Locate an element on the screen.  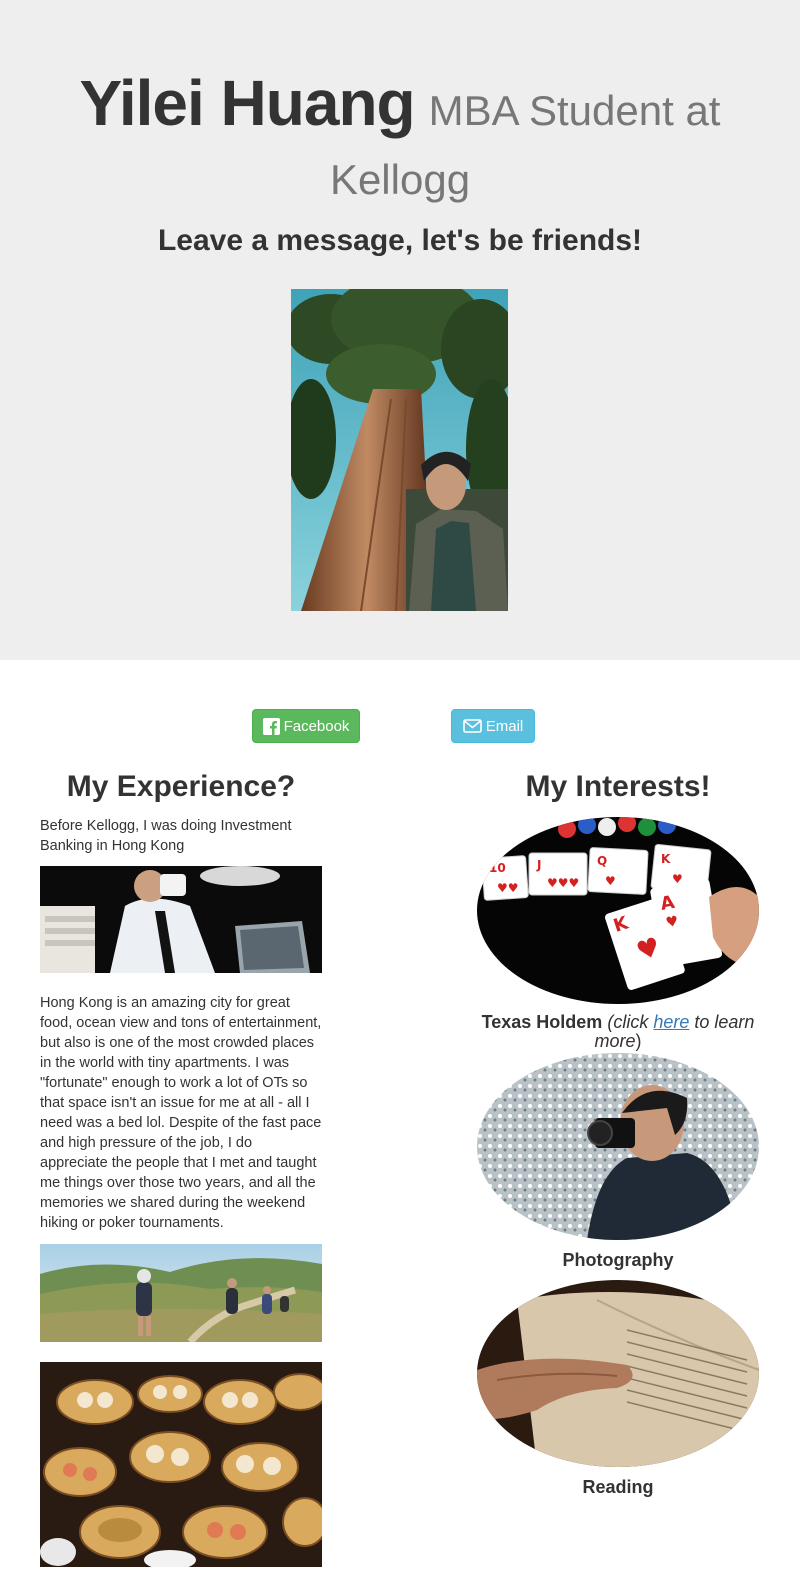
svg-text: Q is located at coordinates (602, 861).